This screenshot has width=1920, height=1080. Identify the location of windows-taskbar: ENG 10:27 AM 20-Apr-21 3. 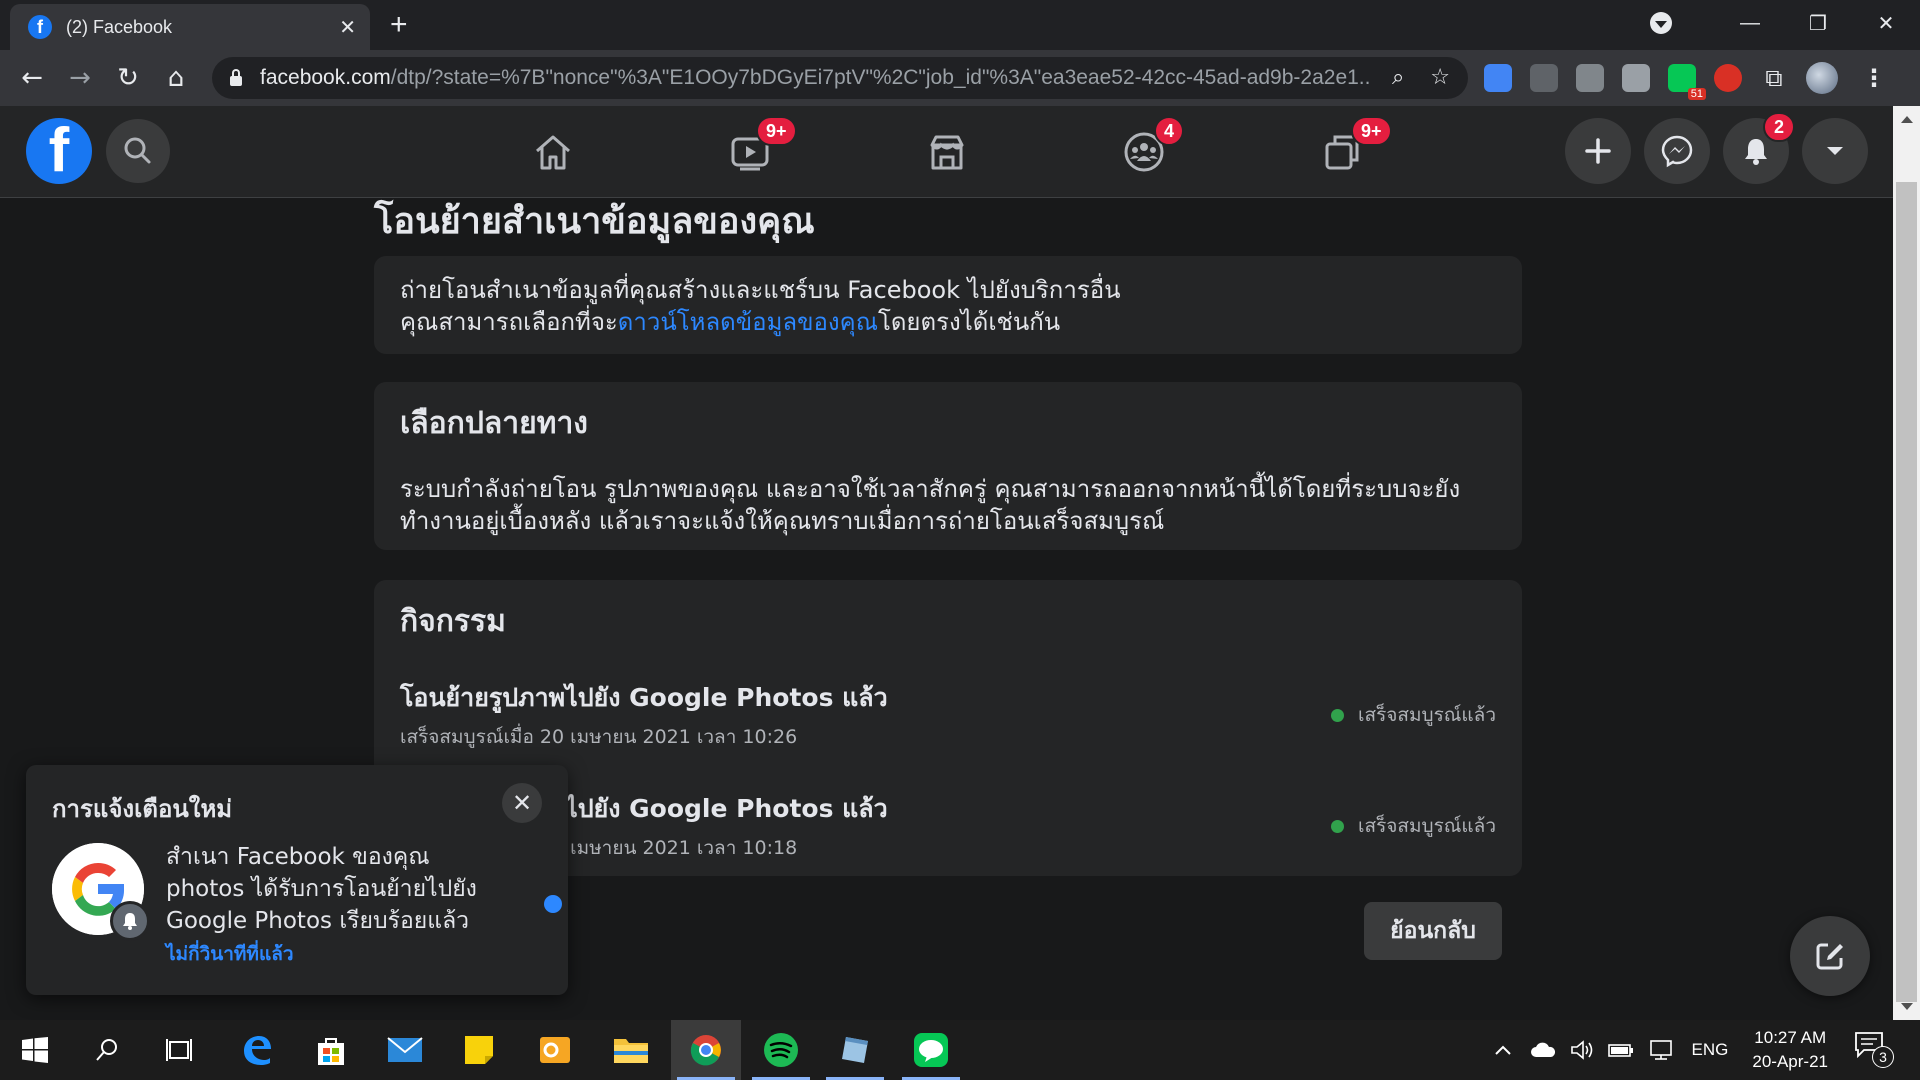
(960, 1050).